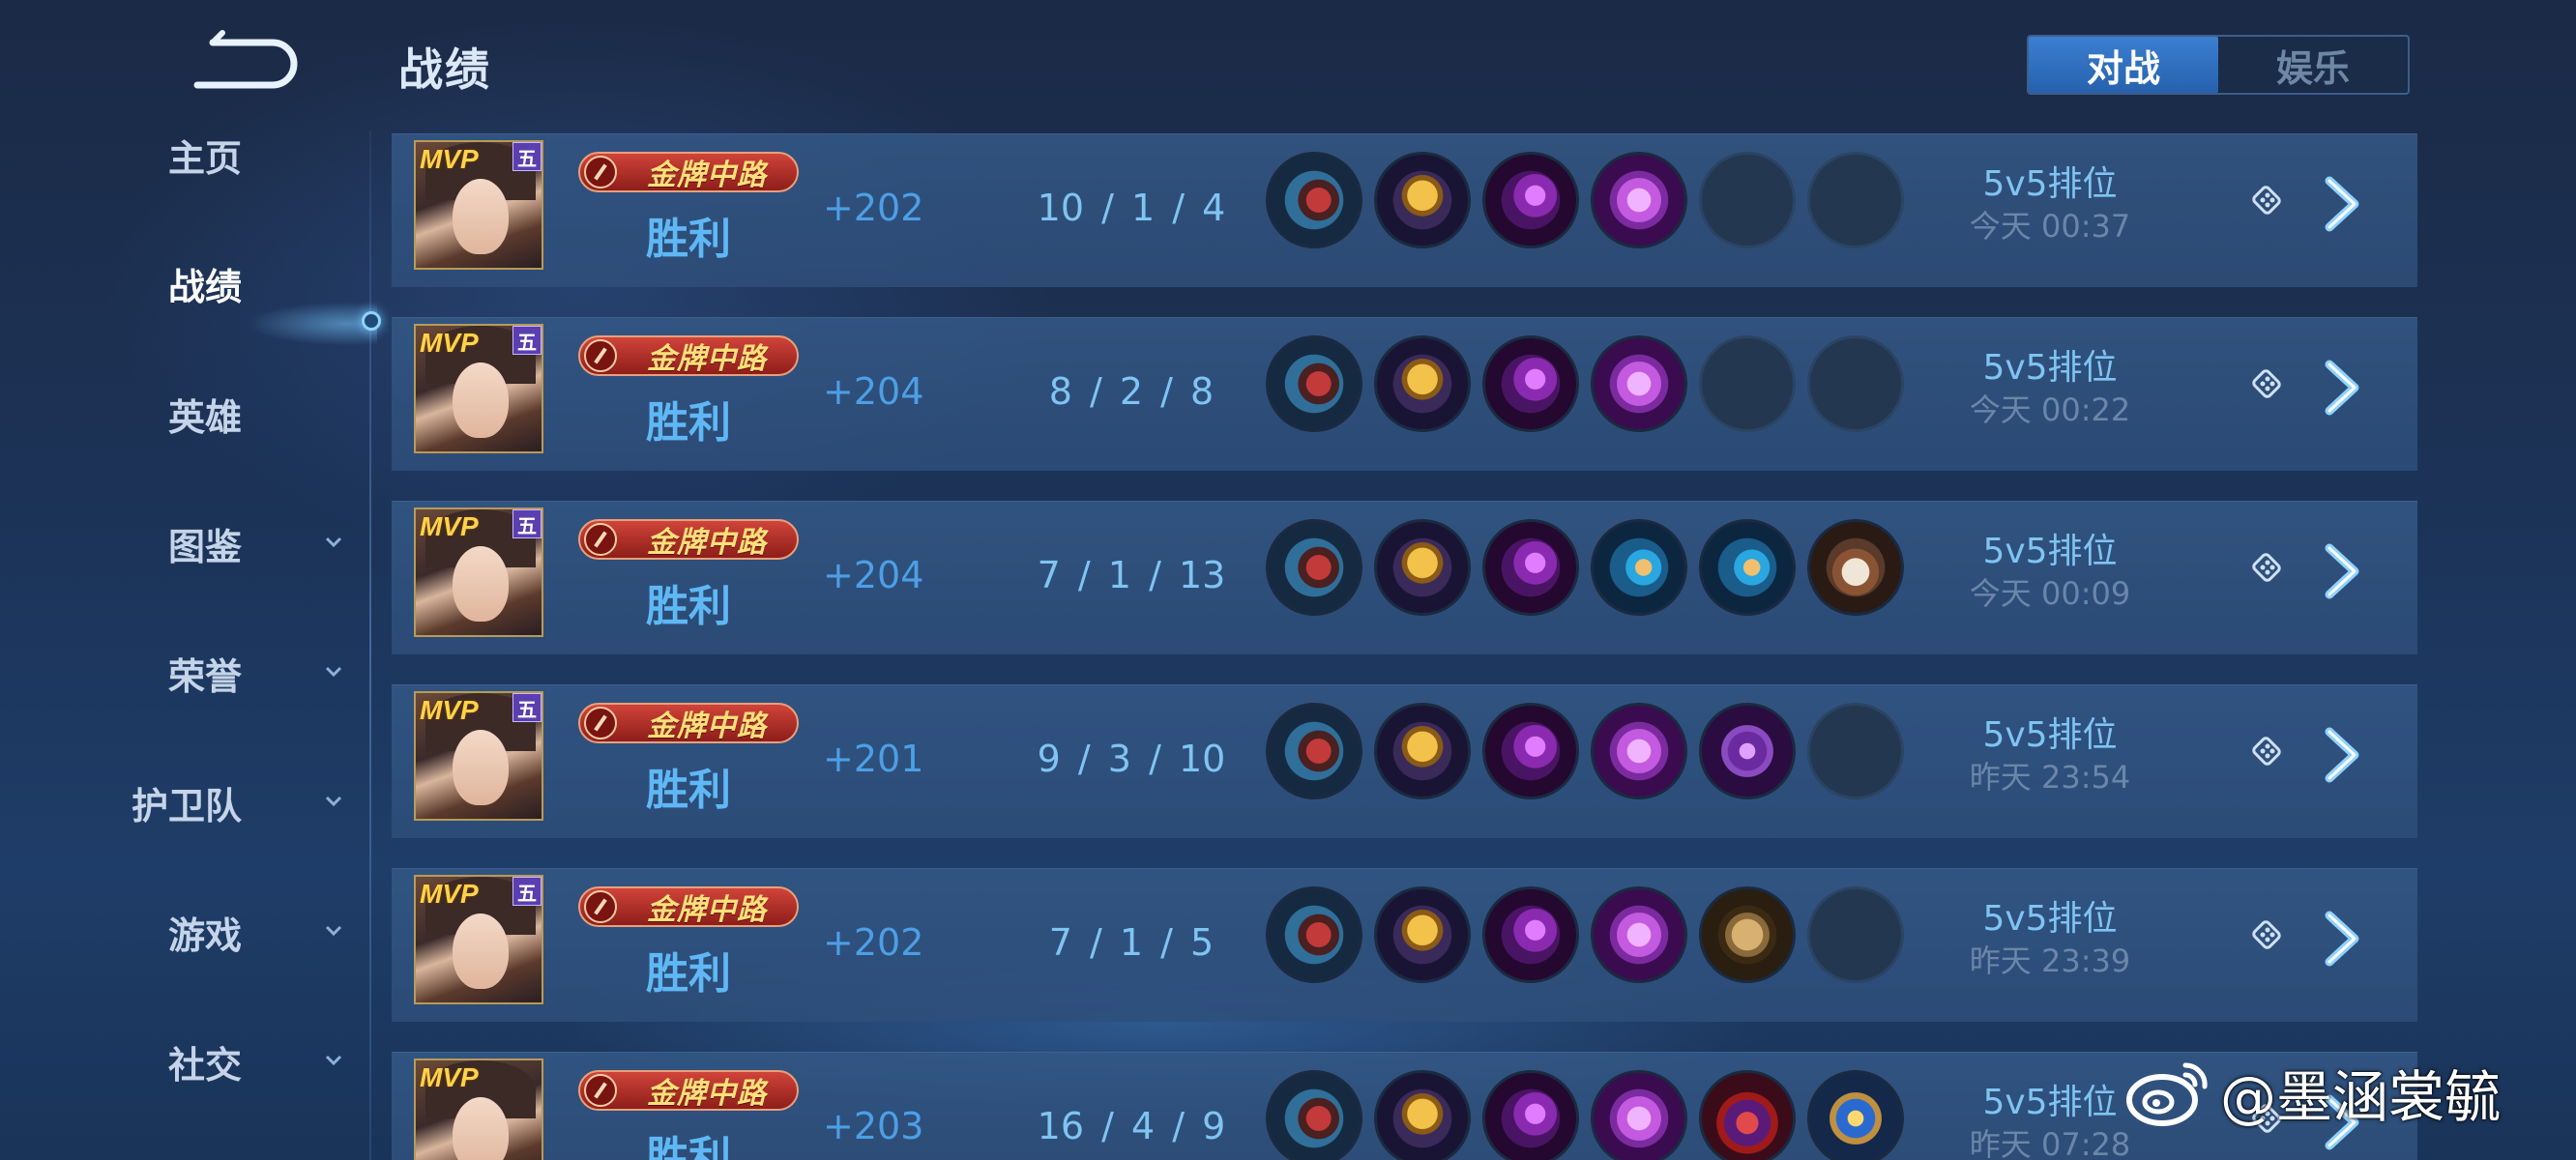  I want to click on sidebar-item-1: 战绩, so click(188, 283).